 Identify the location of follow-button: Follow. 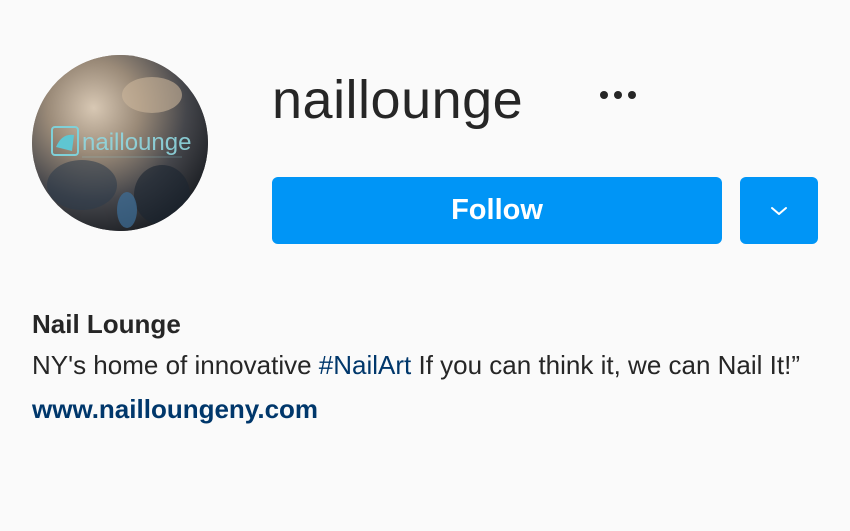
(497, 210).